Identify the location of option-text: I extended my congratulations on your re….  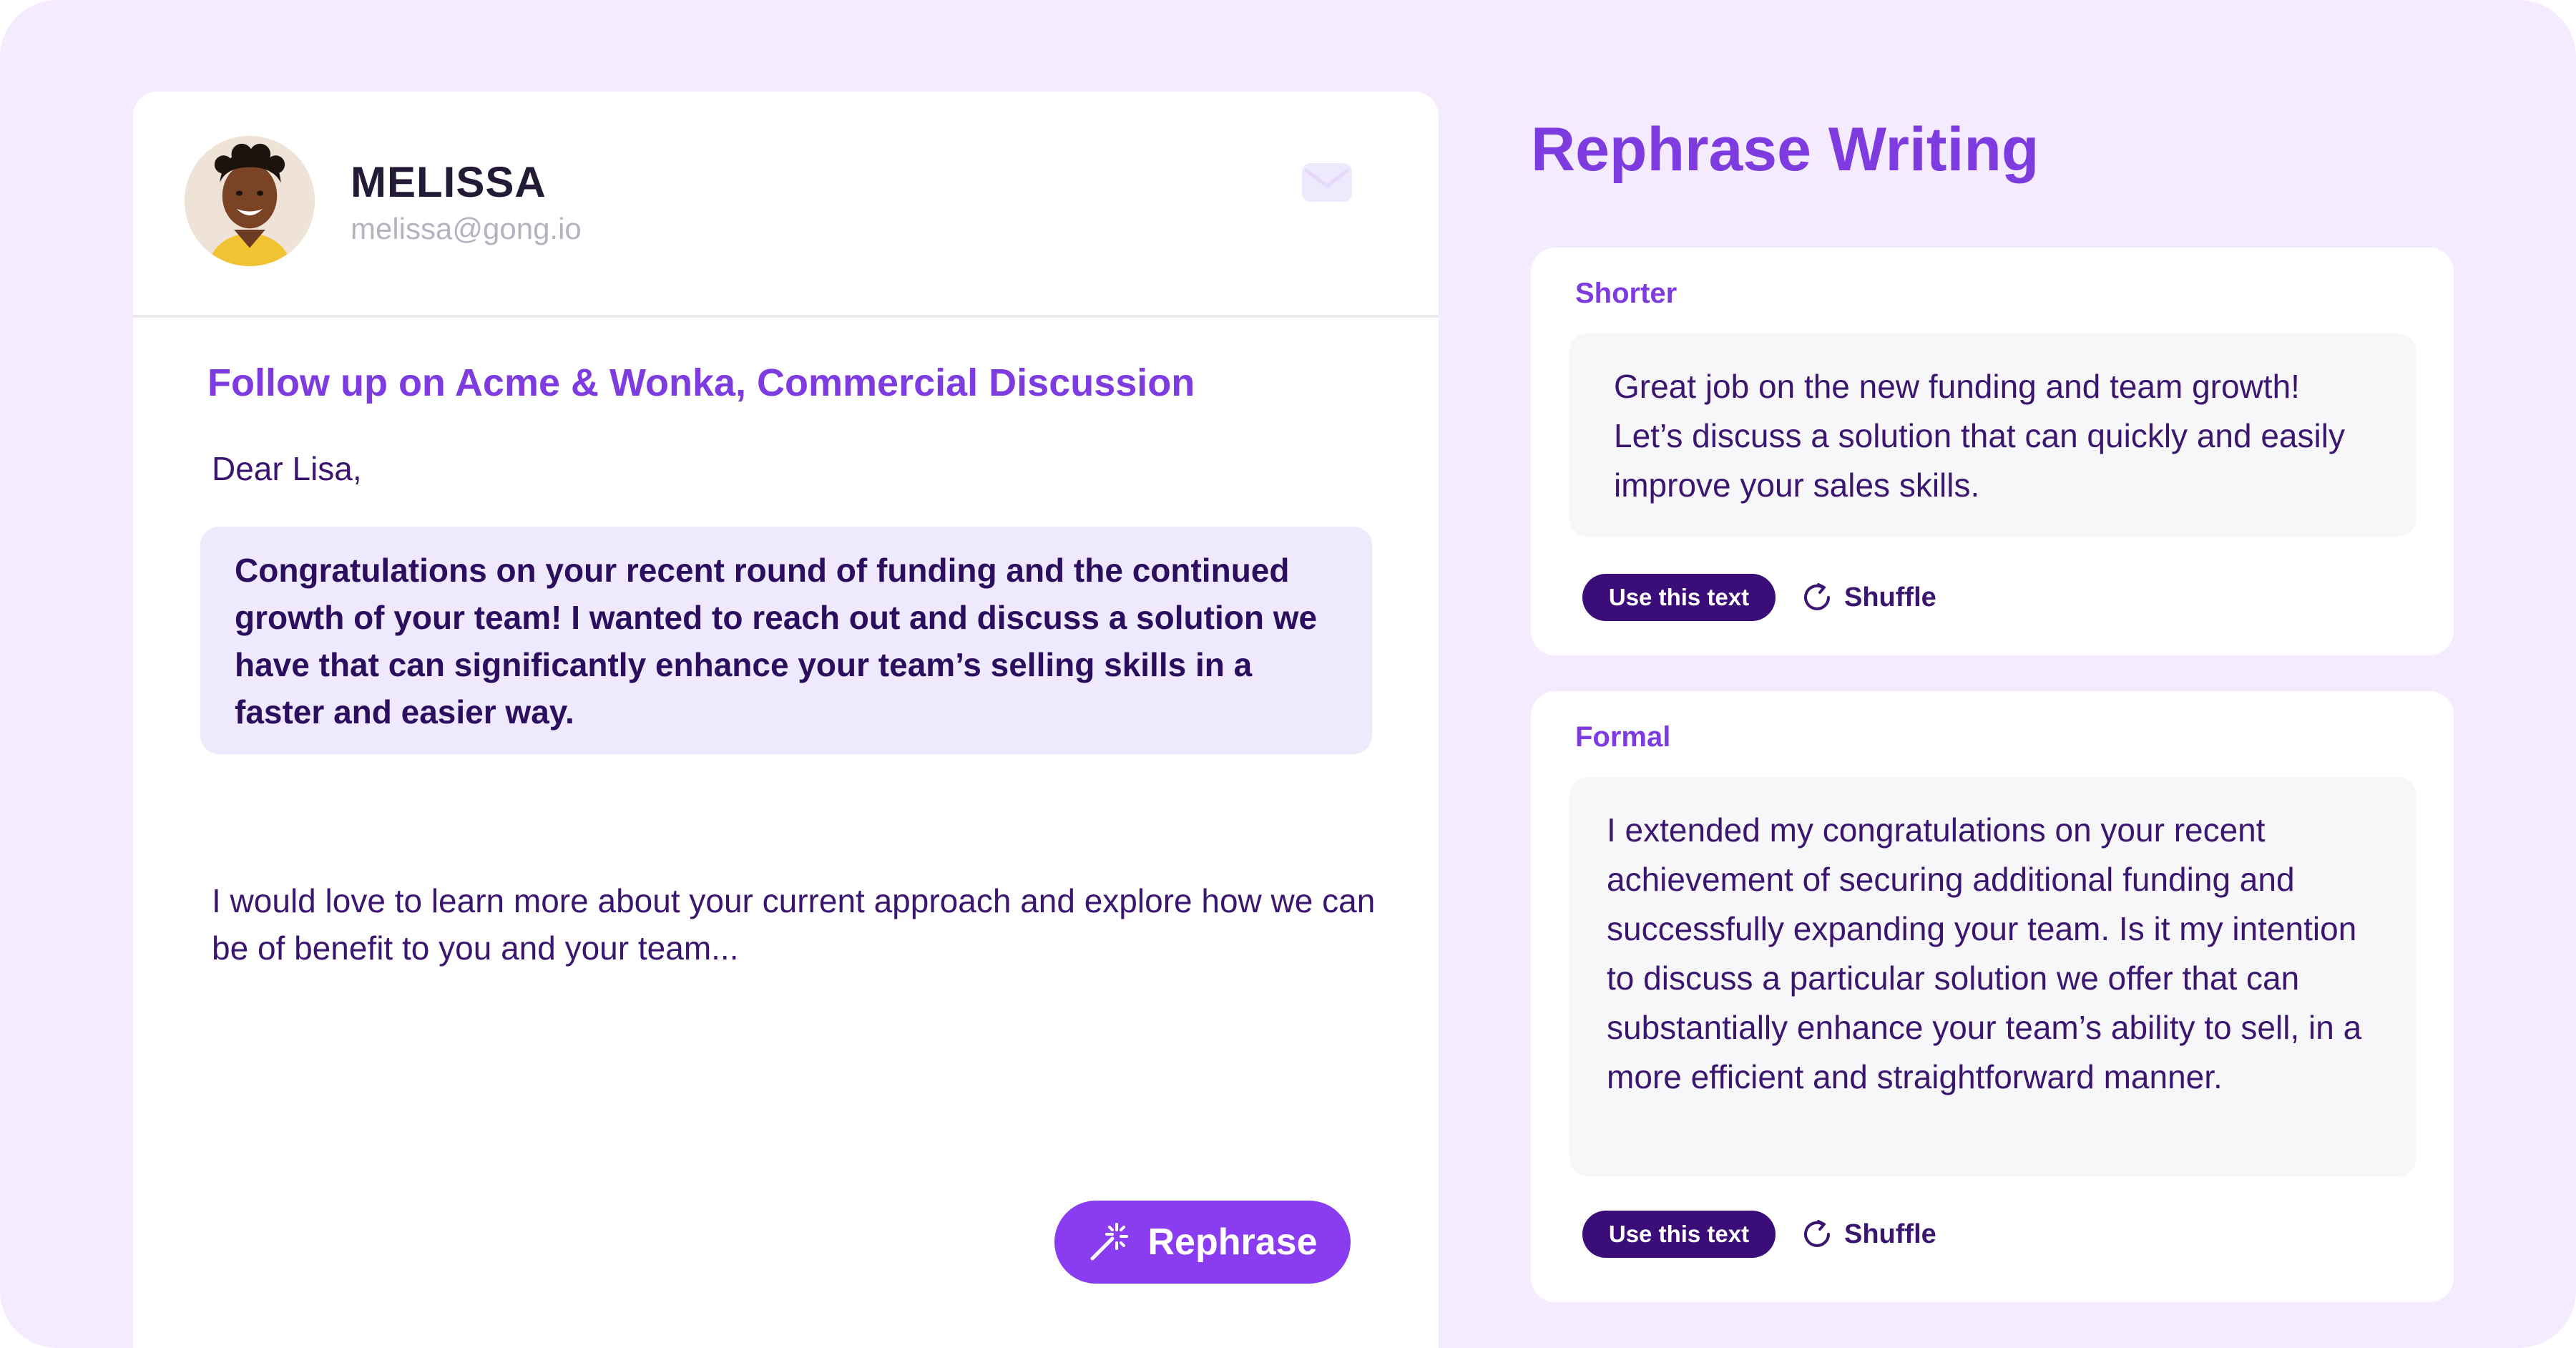
(1985, 953).